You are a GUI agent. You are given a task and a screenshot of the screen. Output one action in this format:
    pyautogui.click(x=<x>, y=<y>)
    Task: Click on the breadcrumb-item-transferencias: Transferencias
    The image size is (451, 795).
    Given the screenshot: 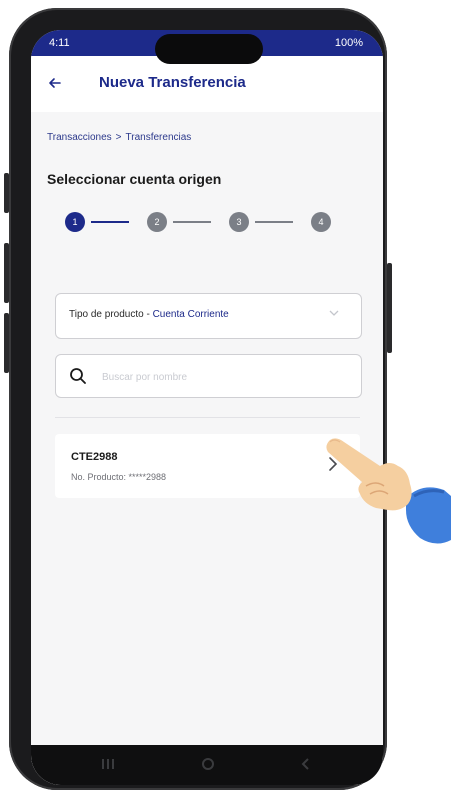 What is the action you would take?
    pyautogui.click(x=158, y=137)
    